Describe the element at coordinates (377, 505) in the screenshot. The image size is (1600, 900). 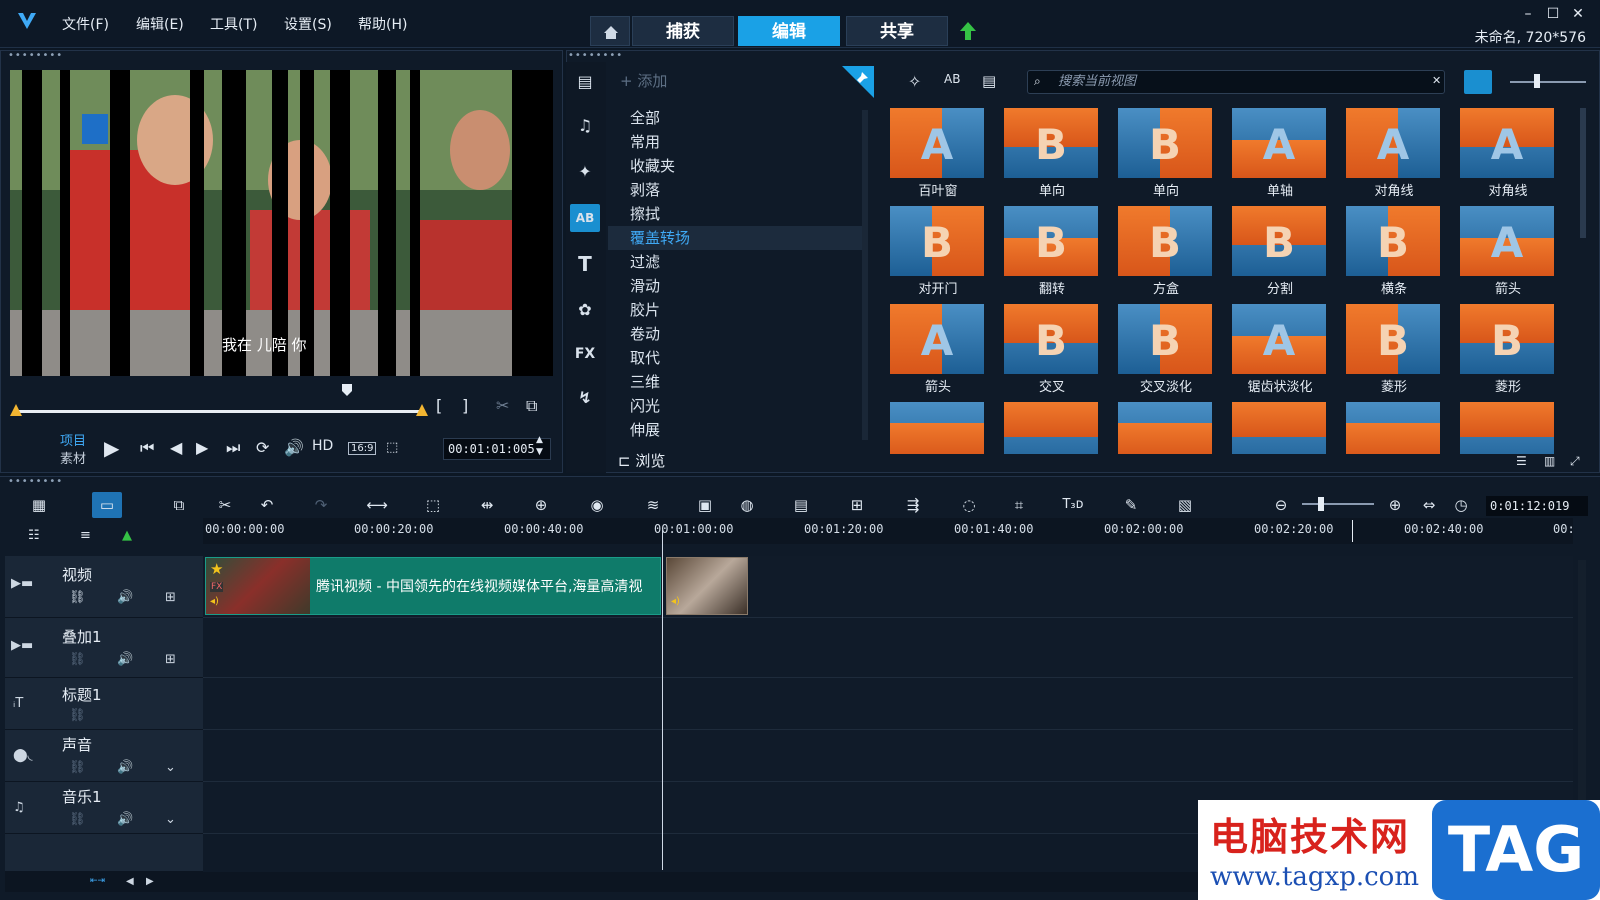
I see `fit-project-icon: ⟷` at that location.